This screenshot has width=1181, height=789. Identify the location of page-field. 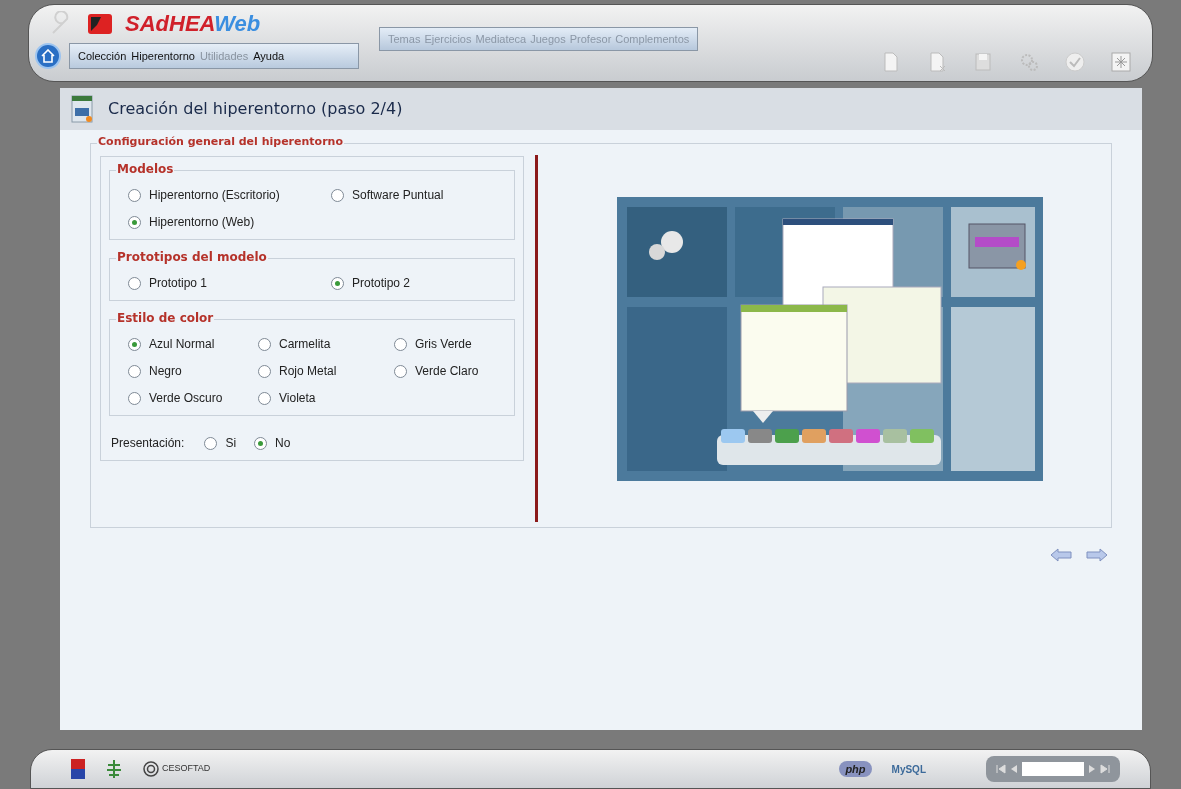
(1053, 769).